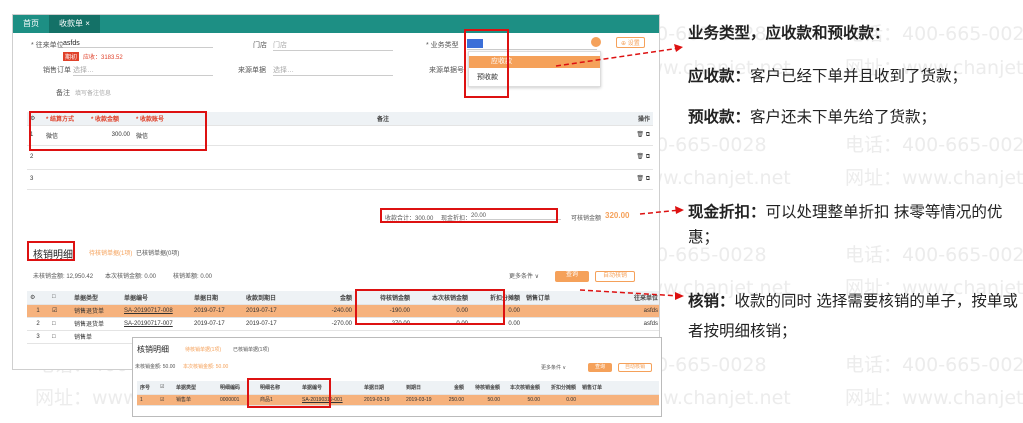 This screenshot has width=1023, height=423. I want to click on amount-cell: -240.00, so click(330, 311).